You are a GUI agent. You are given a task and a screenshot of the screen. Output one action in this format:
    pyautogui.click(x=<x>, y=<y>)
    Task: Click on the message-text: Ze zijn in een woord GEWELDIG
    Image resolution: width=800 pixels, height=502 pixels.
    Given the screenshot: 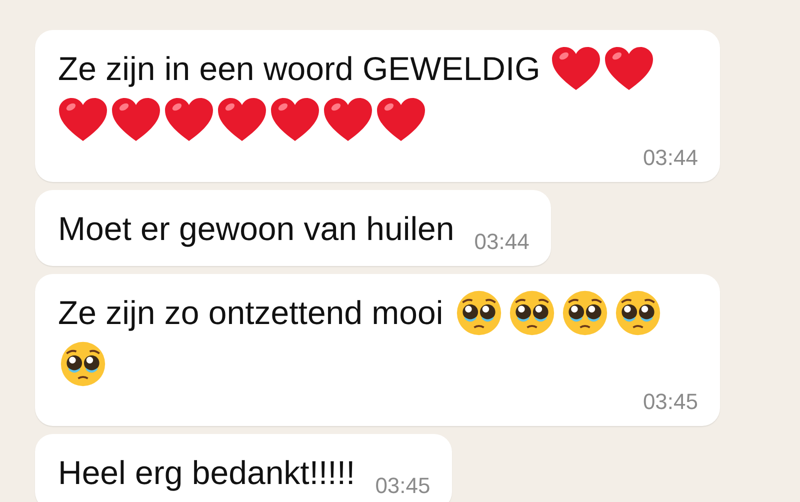 What is the action you would take?
    pyautogui.click(x=299, y=69)
    